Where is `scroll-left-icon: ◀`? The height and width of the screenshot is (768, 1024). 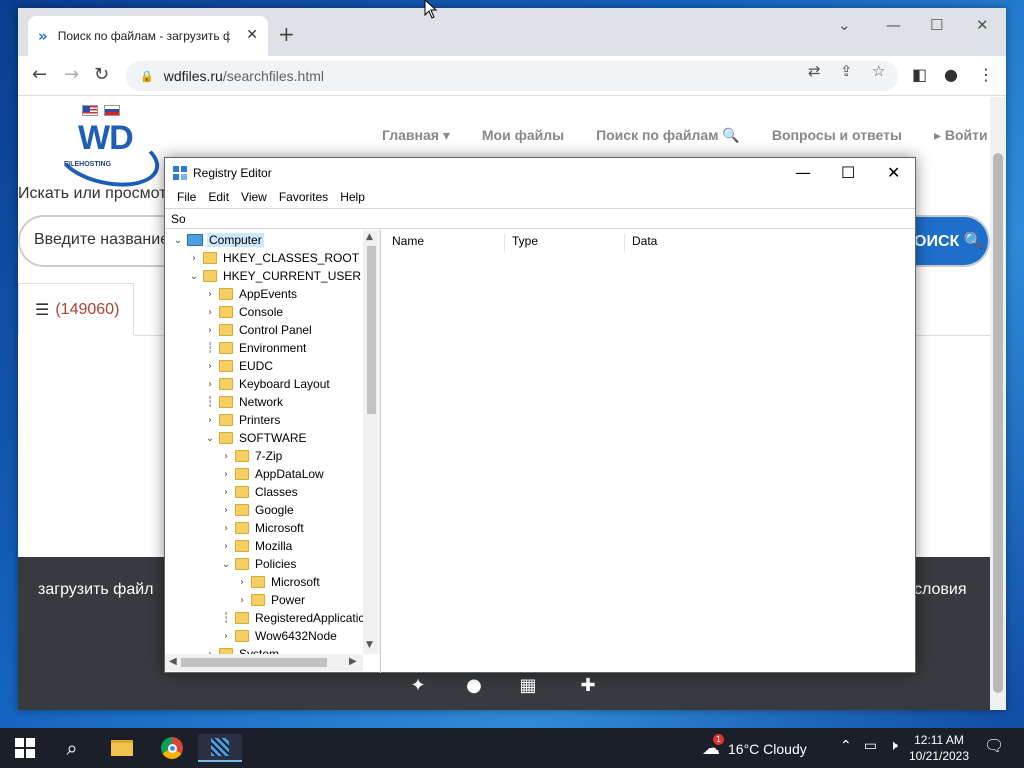 scroll-left-icon: ◀ is located at coordinates (173, 661).